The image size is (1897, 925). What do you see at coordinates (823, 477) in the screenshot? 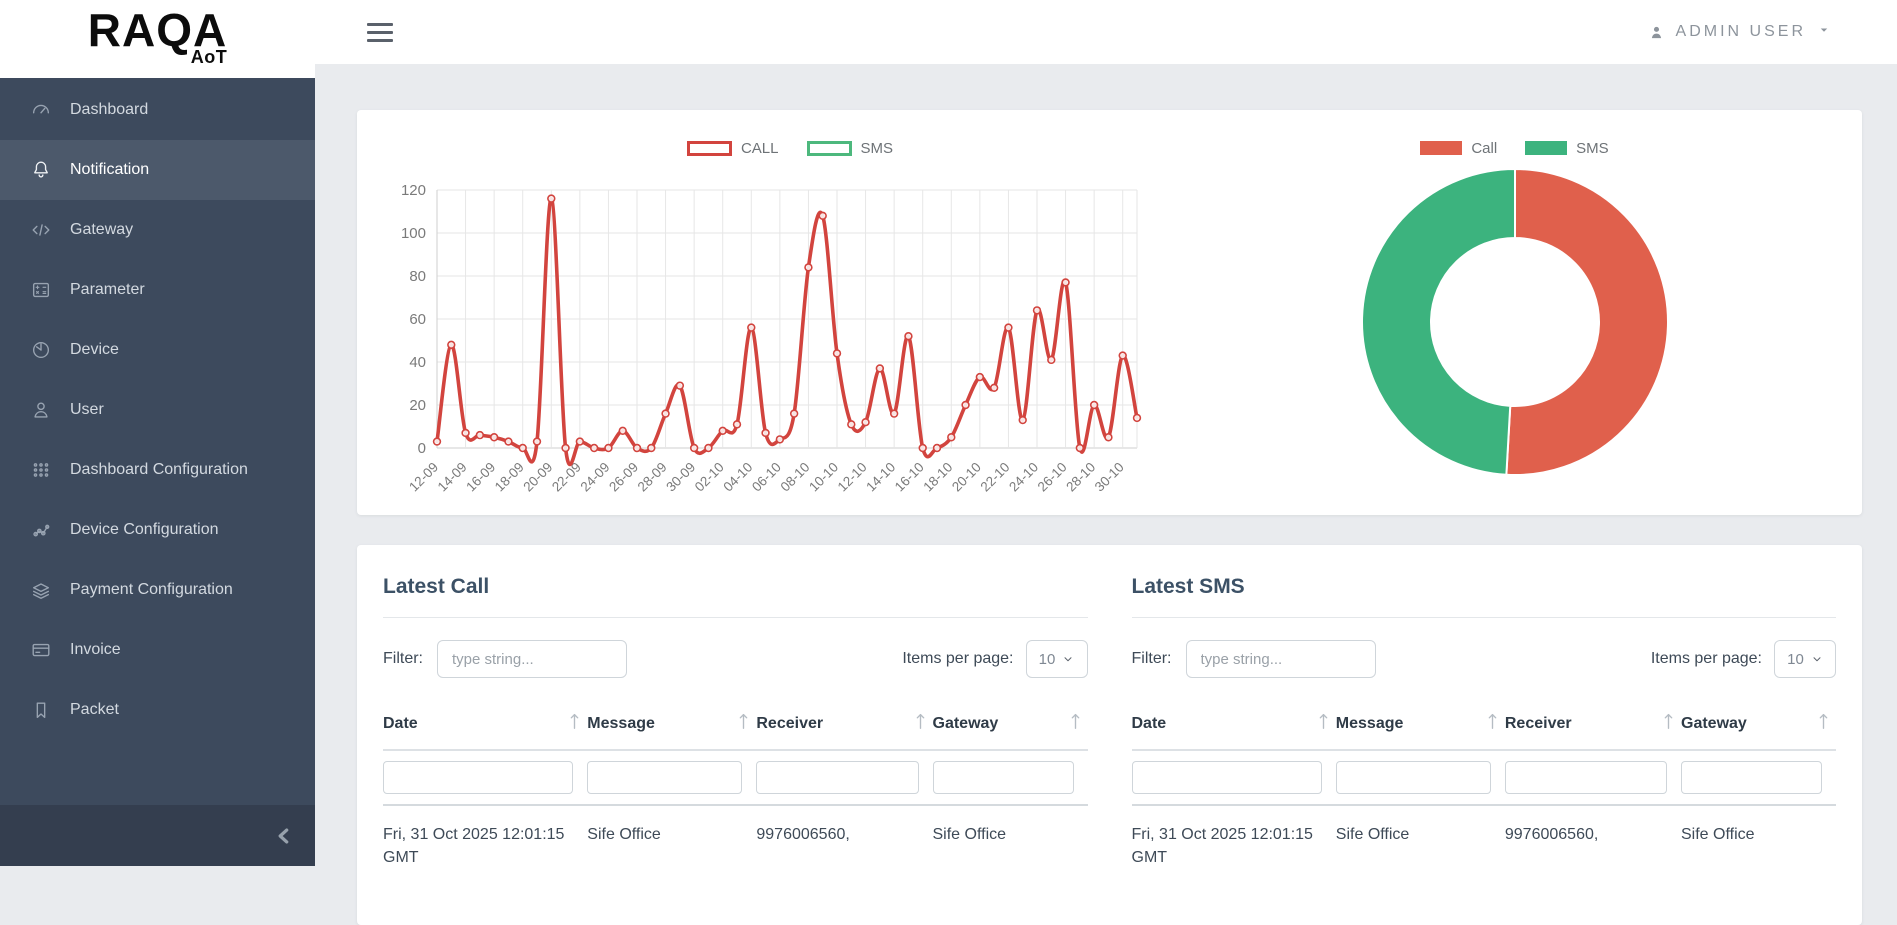
I see `svg-text: 10-10` at bounding box center [823, 477].